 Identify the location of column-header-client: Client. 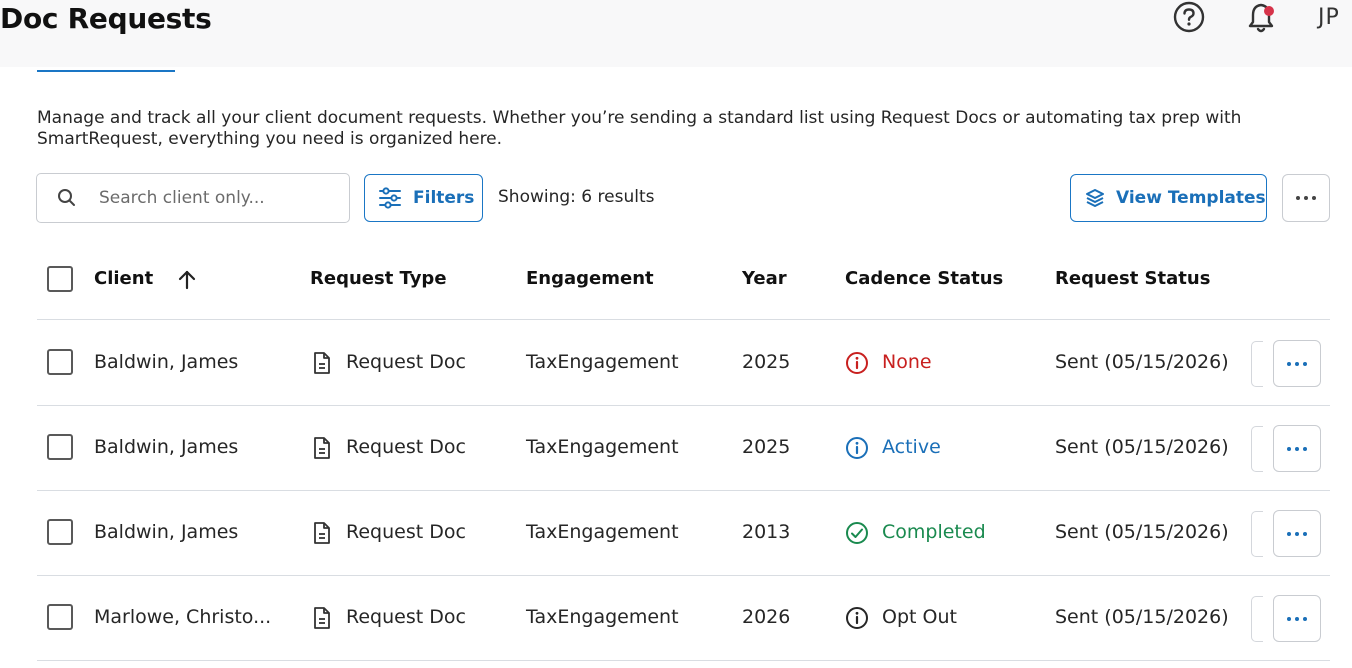
(123, 278).